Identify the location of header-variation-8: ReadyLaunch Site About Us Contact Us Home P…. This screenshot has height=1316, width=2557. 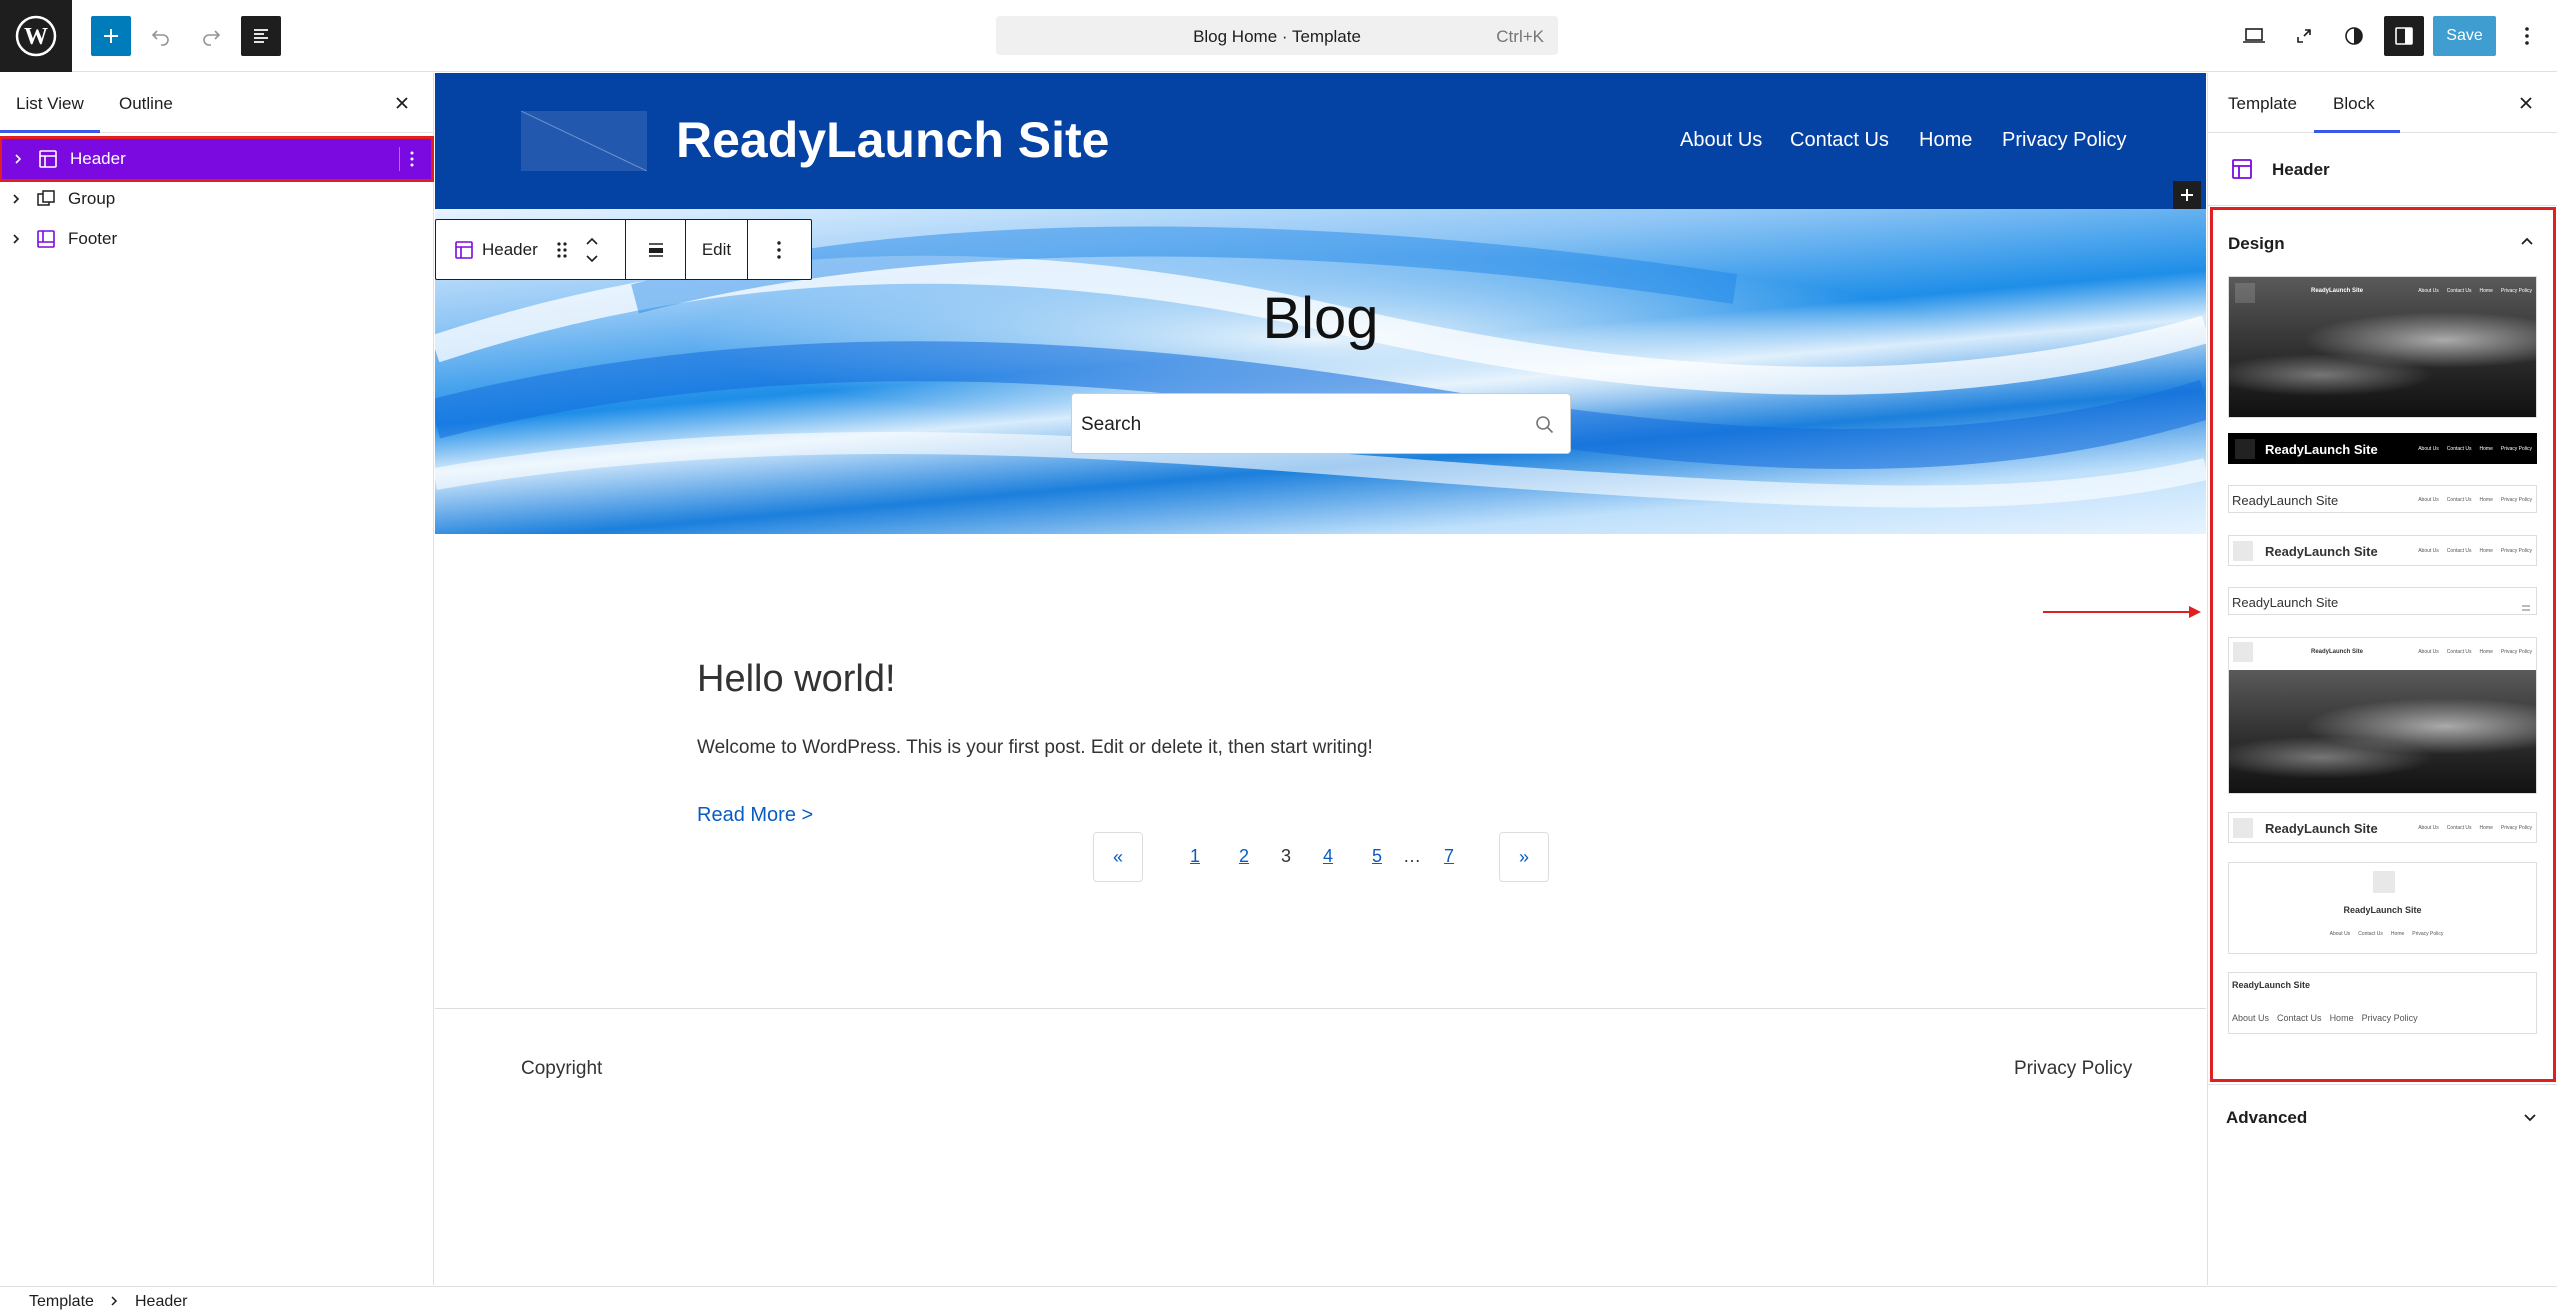
(2382, 908).